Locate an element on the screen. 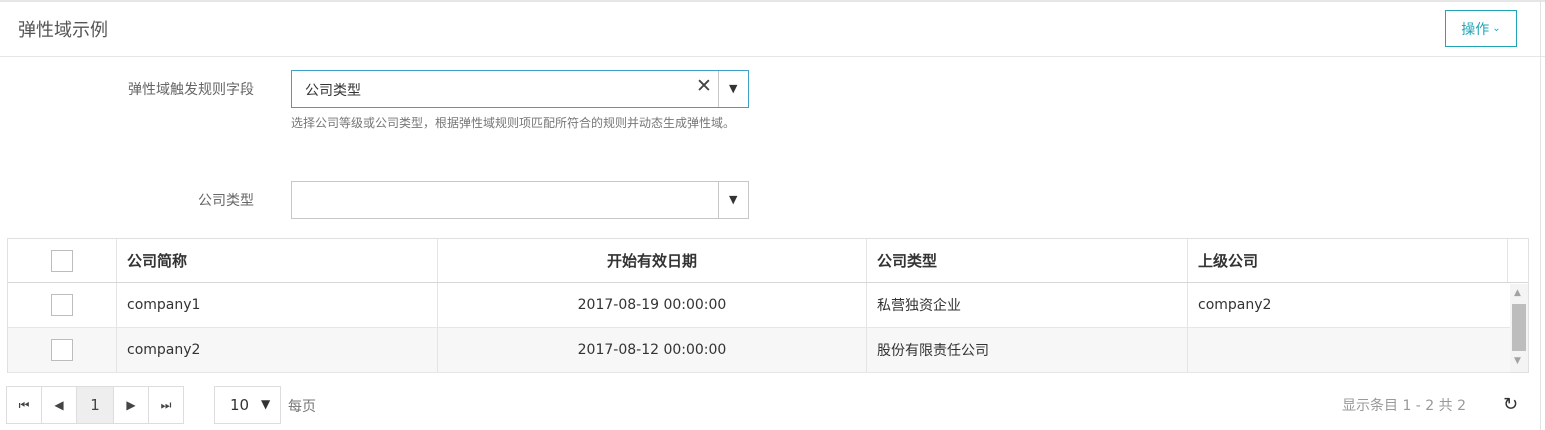 Image resolution: width=1545 pixels, height=430 pixels. header-select-cell is located at coordinates (62, 260).